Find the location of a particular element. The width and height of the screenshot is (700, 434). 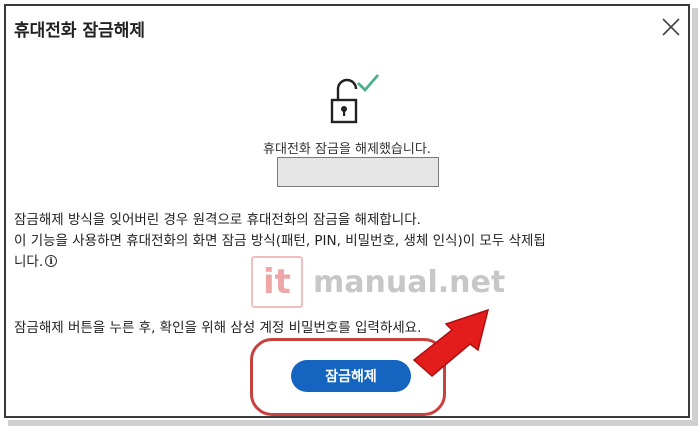

info-icon: i is located at coordinates (51, 261).